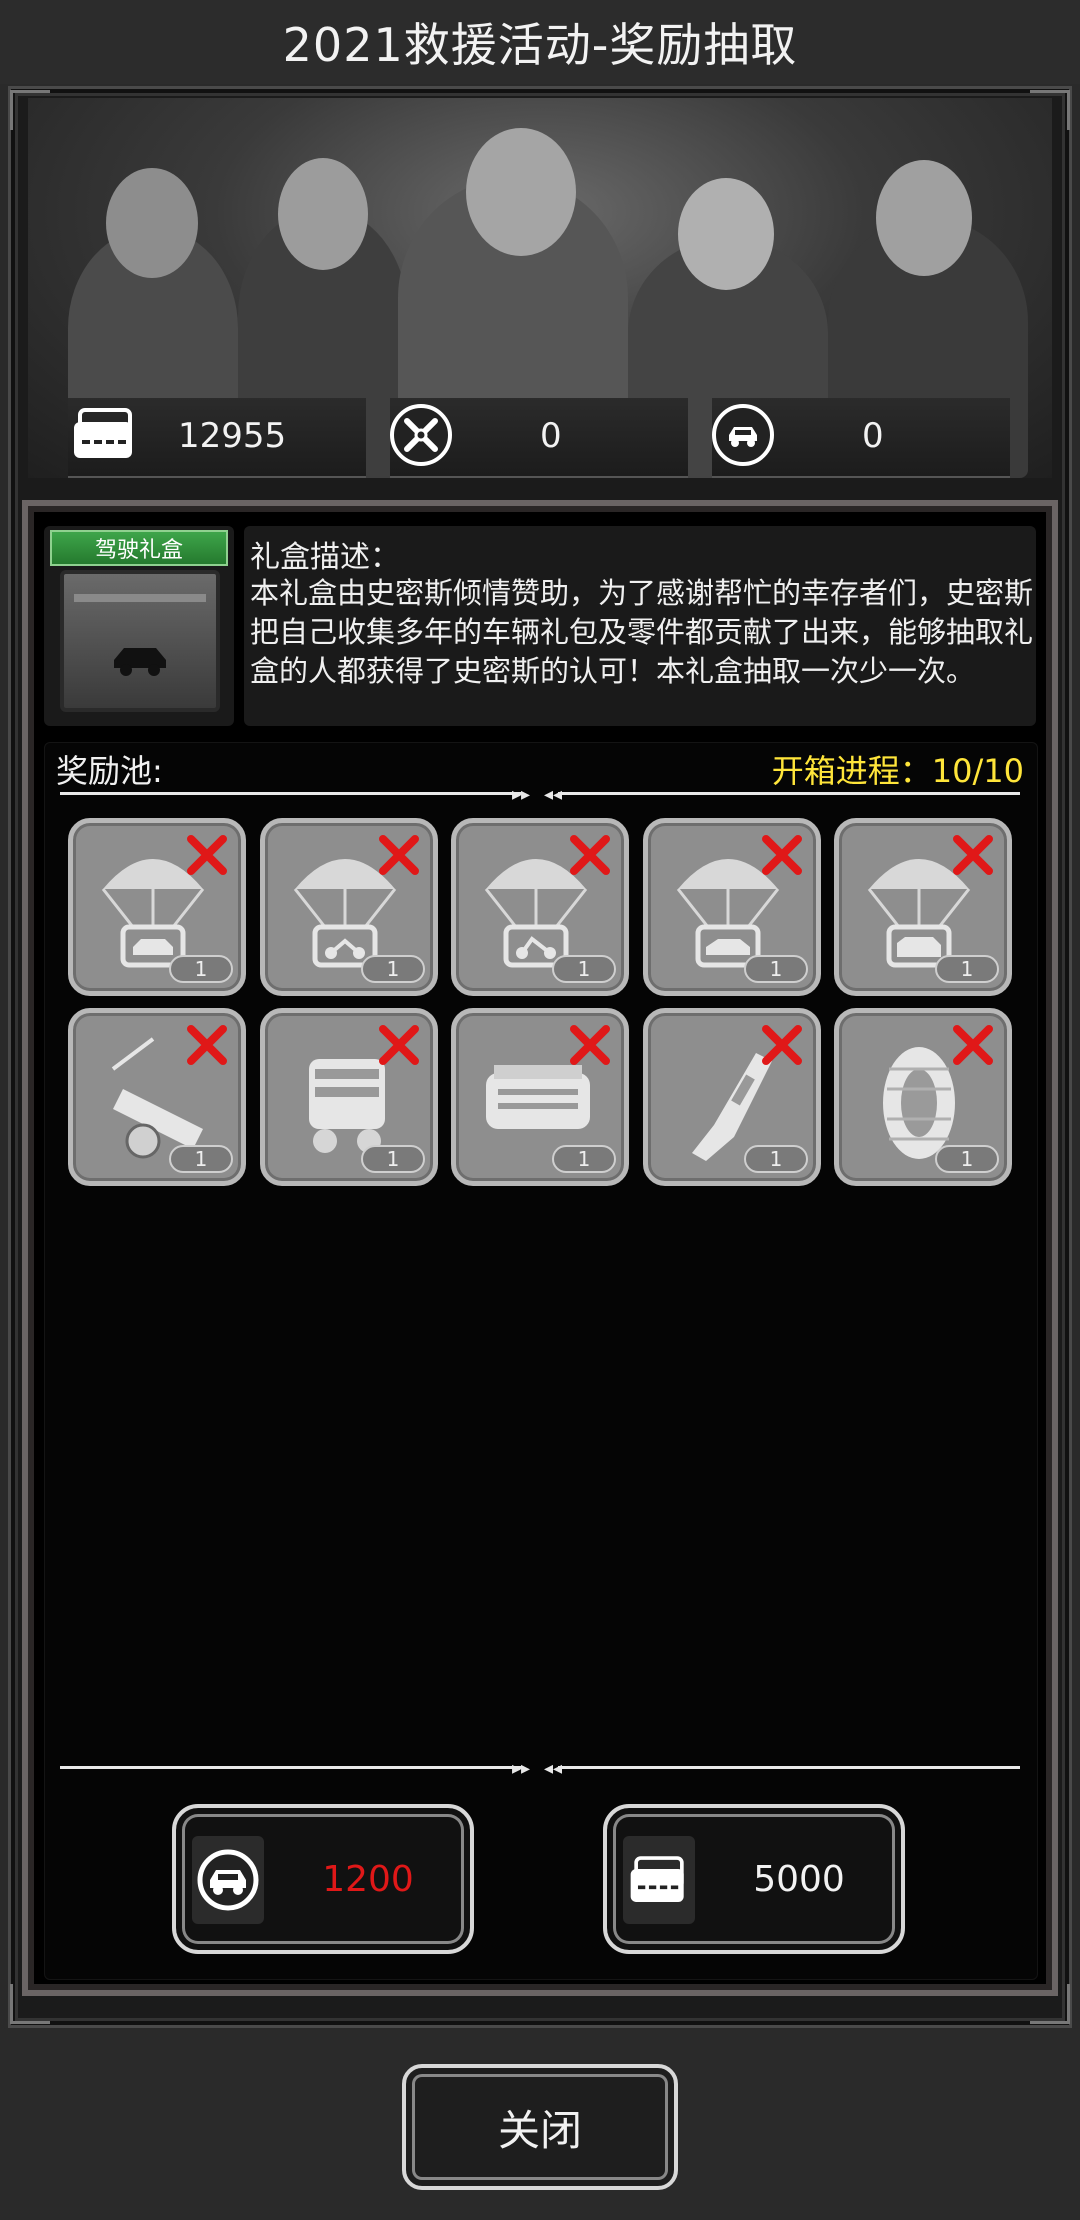  I want to click on page-title: 2021救援活动-奖励抽取, so click(540, 42).